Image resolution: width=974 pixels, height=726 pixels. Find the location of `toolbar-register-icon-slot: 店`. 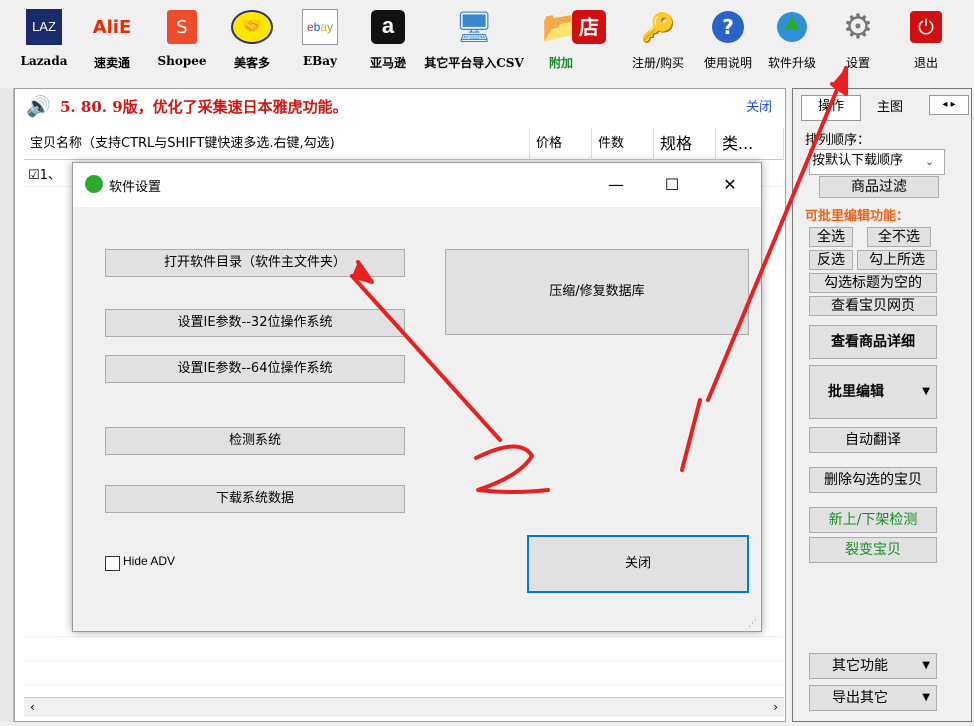

toolbar-register-icon-slot: 店 is located at coordinates (589, 27).